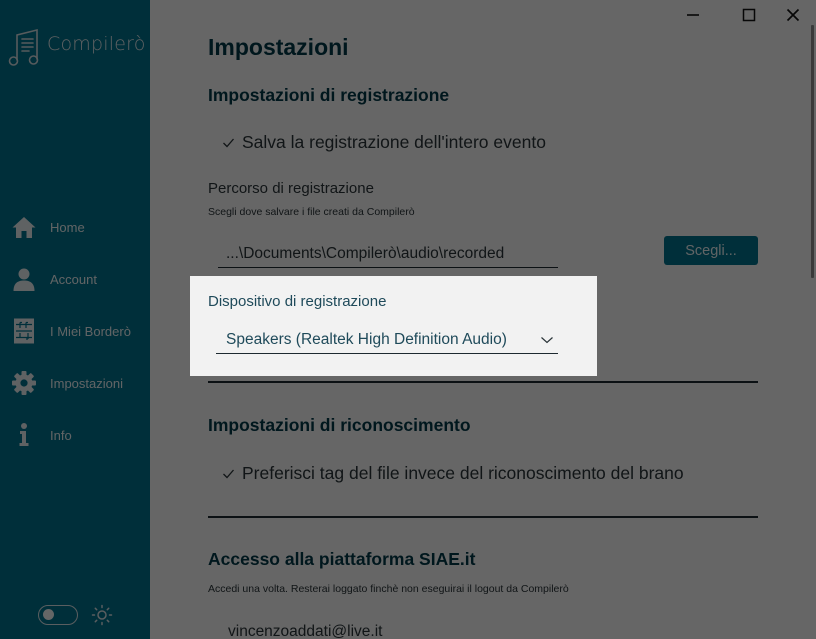 Image resolution: width=816 pixels, height=639 pixels. I want to click on recording-path-input: ...\Documents\Compilerò\audio\recorded, so click(388, 254).